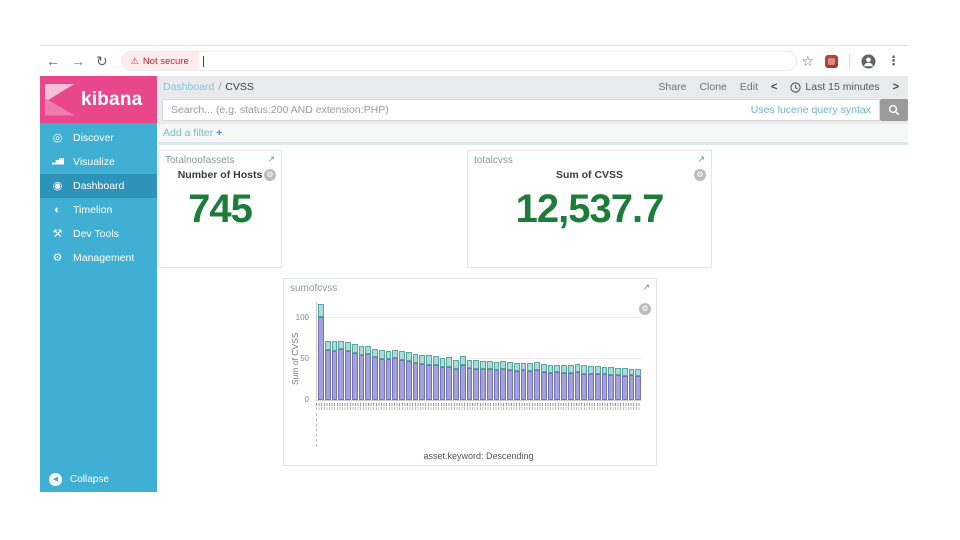 The width and height of the screenshot is (960, 540). I want to click on kibana-logo: kibana, so click(98, 99).